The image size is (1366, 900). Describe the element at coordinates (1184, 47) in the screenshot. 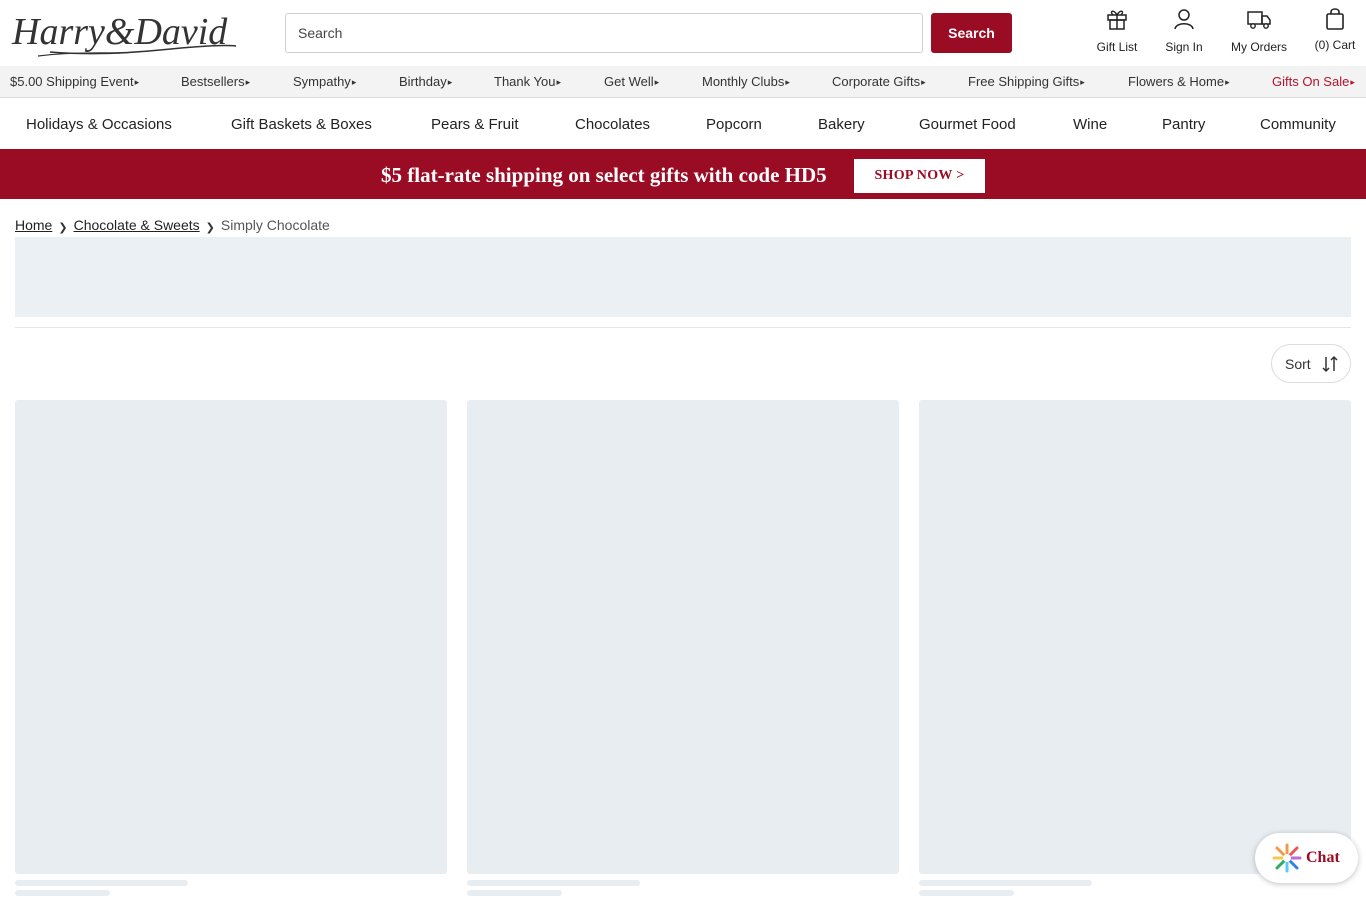

I see `sign-in-label: Sign In` at that location.